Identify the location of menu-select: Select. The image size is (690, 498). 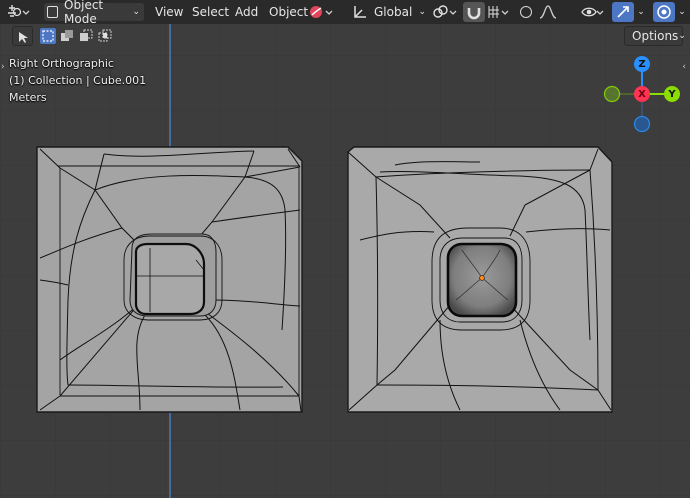
(210, 12).